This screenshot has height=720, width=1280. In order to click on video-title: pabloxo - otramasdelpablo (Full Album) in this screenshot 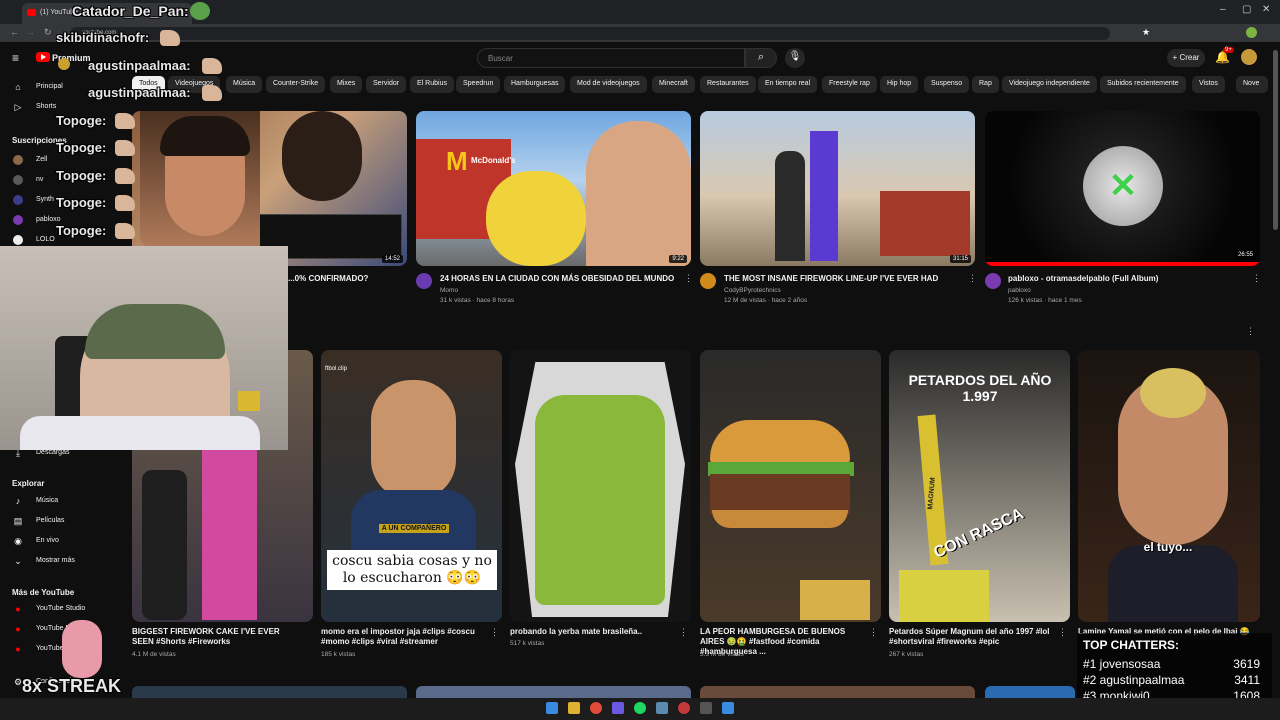, I will do `click(1083, 279)`.